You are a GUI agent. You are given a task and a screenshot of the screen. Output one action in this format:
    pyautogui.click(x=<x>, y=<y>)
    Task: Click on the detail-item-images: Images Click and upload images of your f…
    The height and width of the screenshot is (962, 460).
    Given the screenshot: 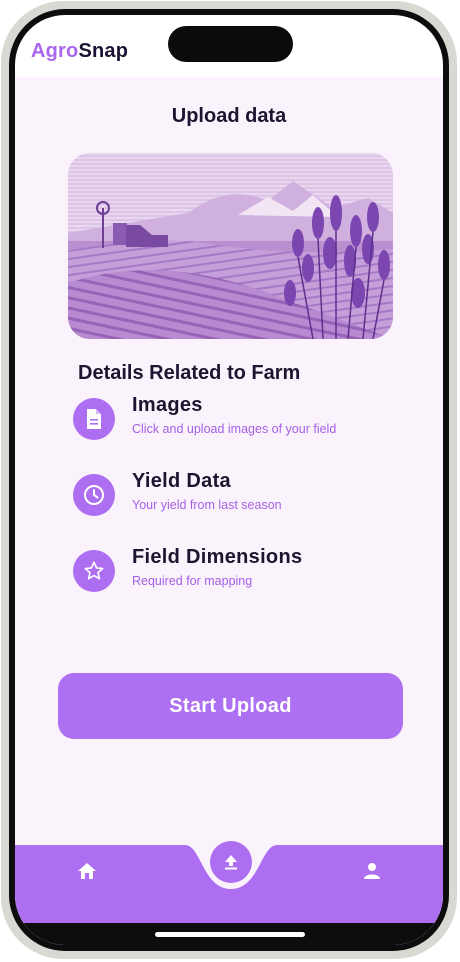 What is the action you would take?
    pyautogui.click(x=253, y=427)
    